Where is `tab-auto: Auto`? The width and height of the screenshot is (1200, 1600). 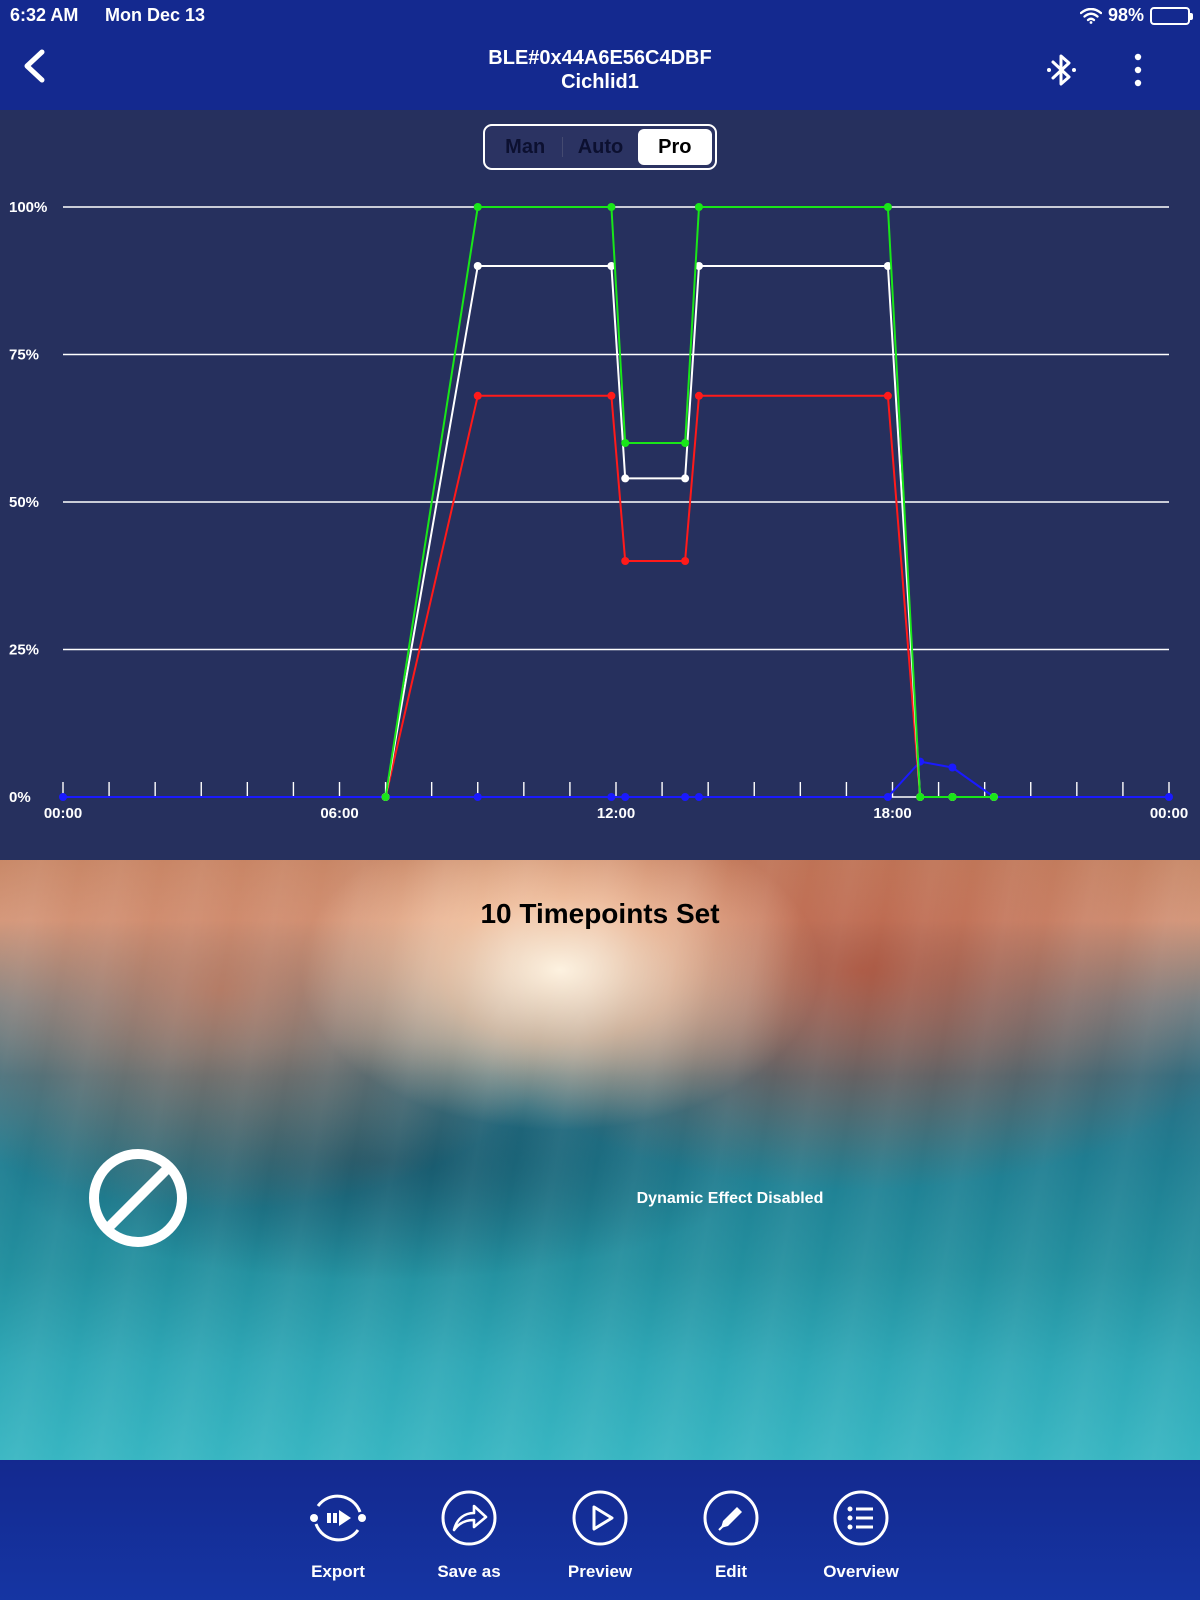
tab-auto: Auto is located at coordinates (600, 147).